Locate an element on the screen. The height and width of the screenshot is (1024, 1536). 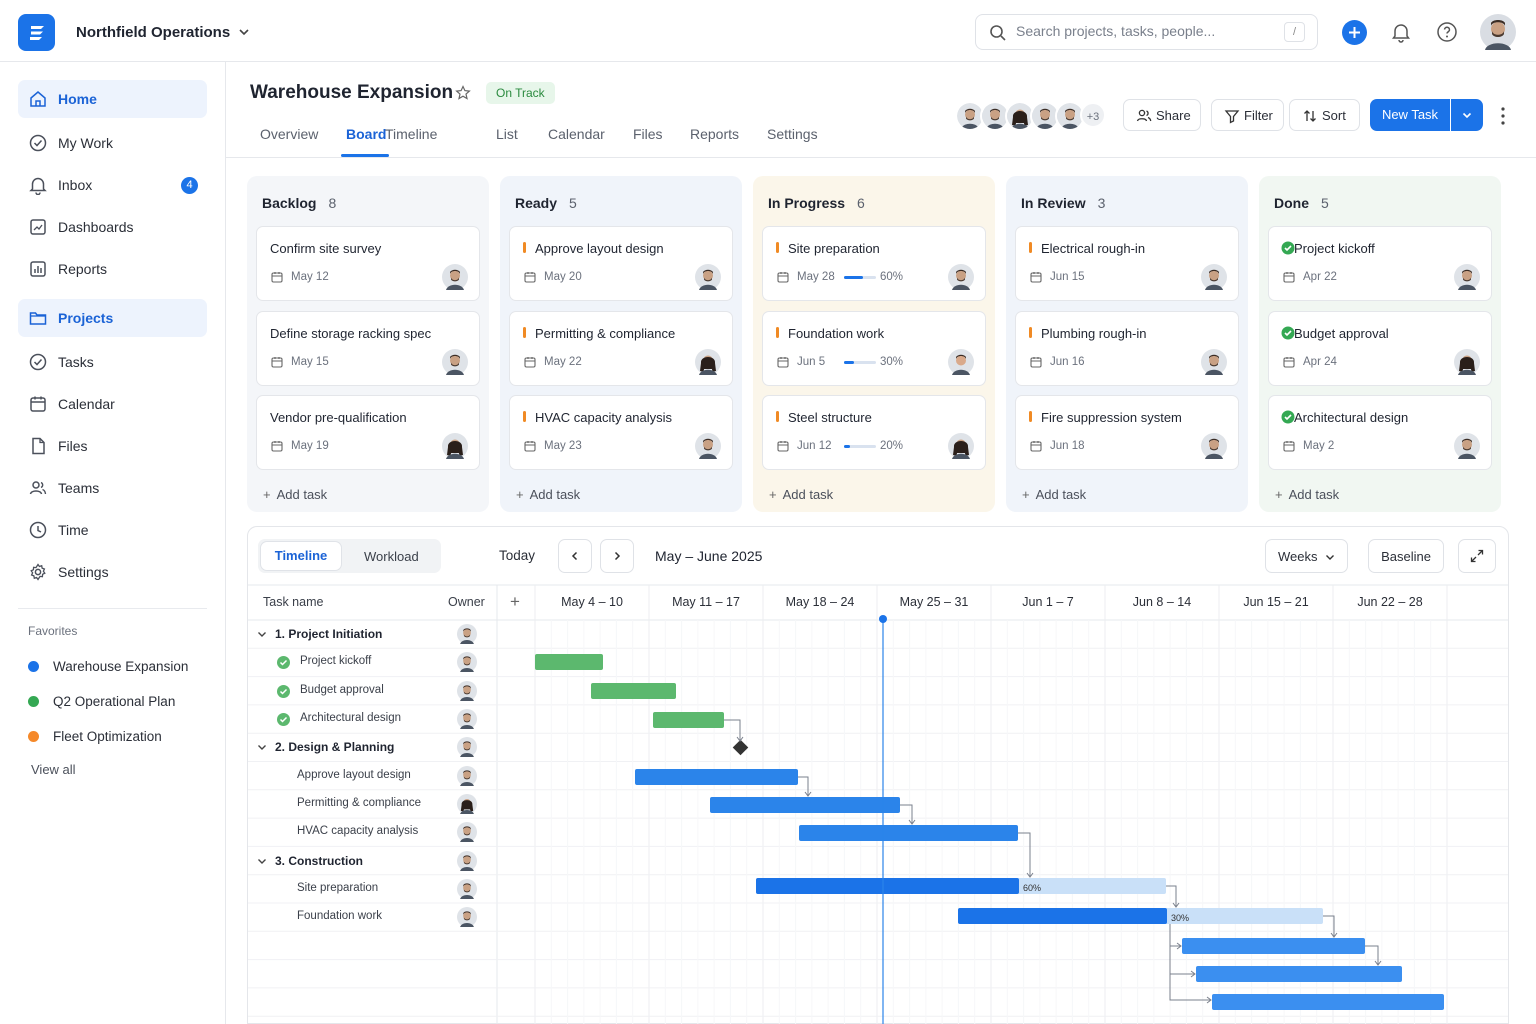
week-header: May 18 – 24 is located at coordinates (820, 602).